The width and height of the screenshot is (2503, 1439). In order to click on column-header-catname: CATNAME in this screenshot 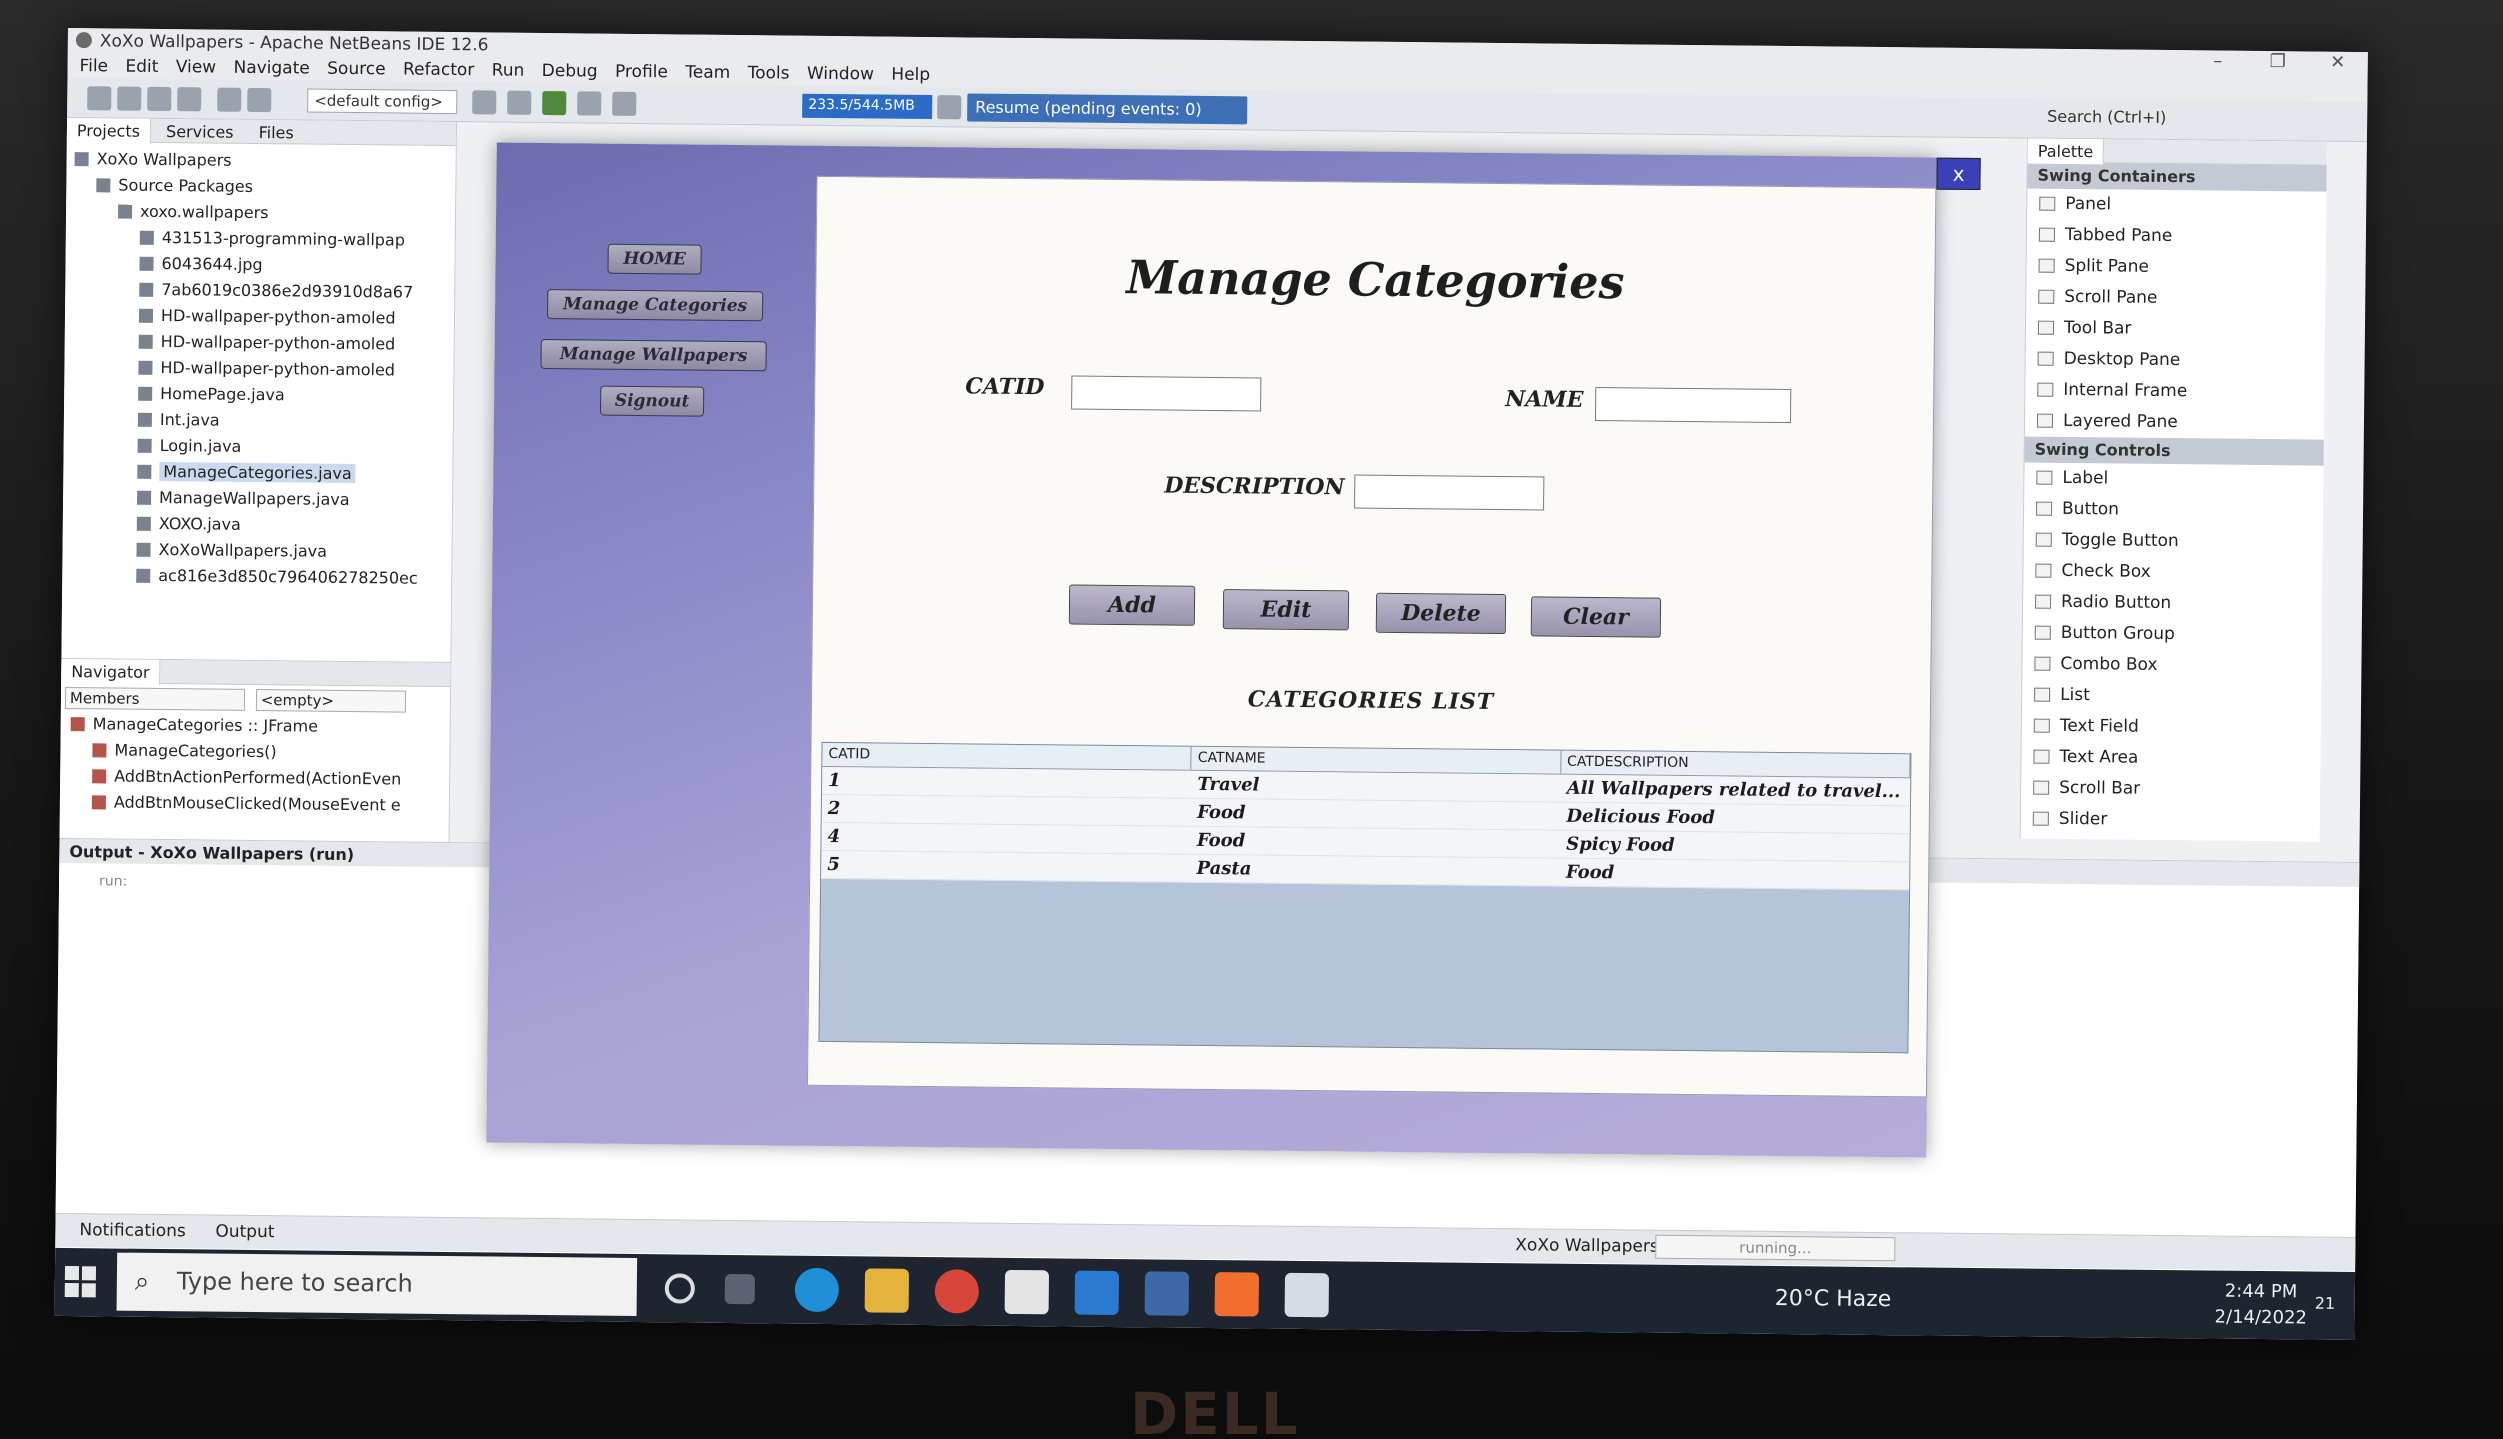, I will do `click(1376, 760)`.